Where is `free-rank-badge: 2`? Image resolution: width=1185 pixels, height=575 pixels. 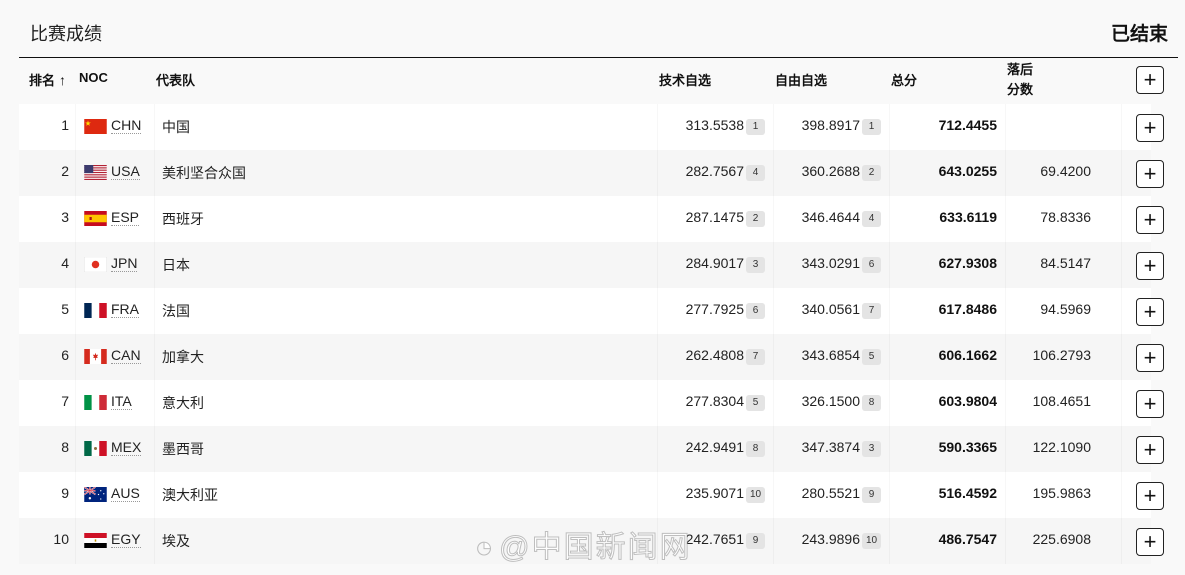 free-rank-badge: 2 is located at coordinates (871, 173).